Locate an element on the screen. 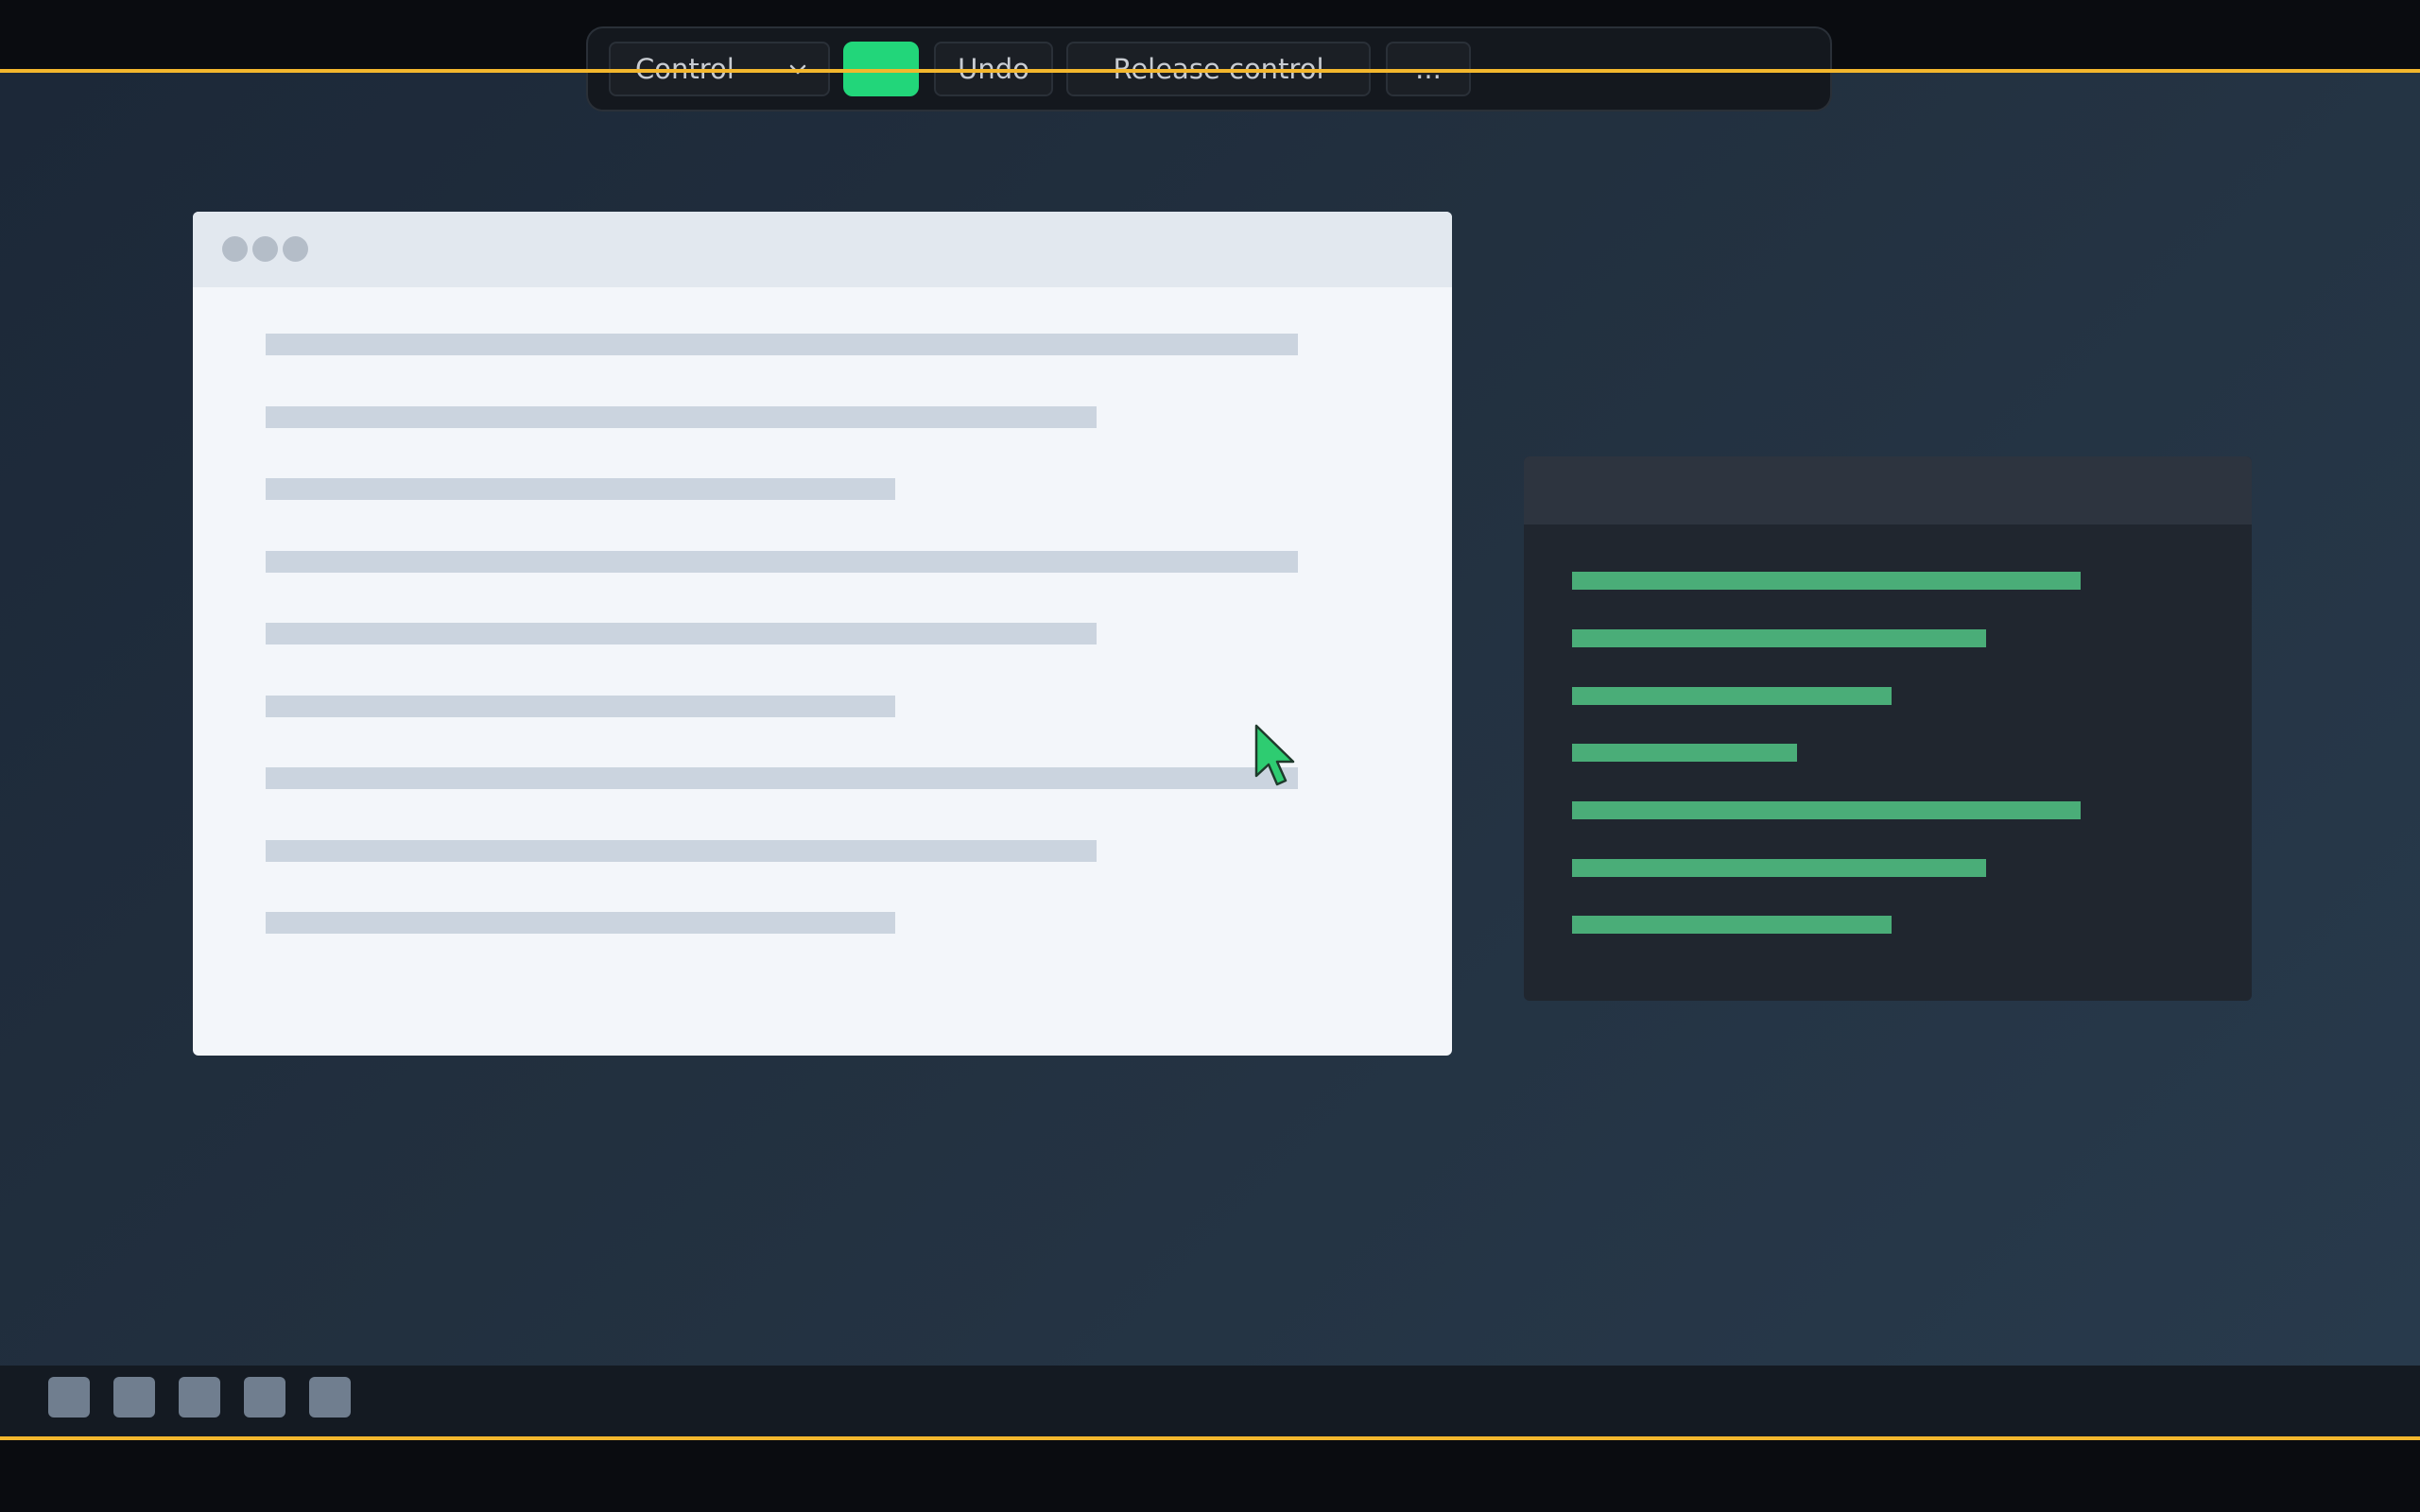 Image resolution: width=2420 pixels, height=1512 pixels. terminal-window-titlebar is located at coordinates (1888, 490).